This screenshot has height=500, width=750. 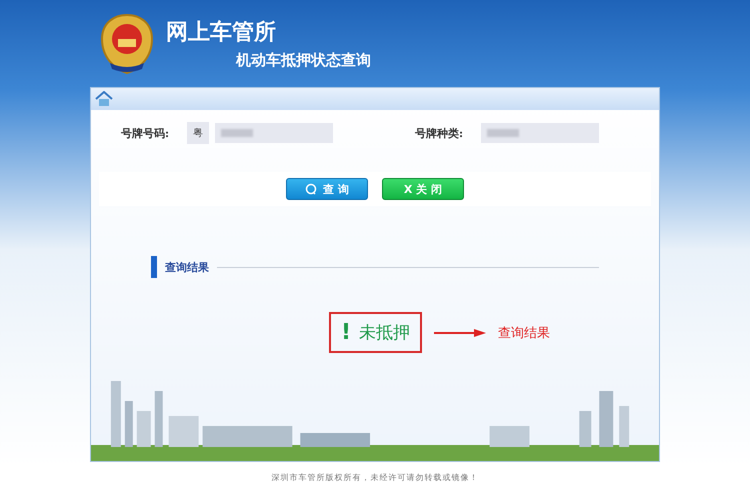 I want to click on search-icon, so click(x=311, y=189).